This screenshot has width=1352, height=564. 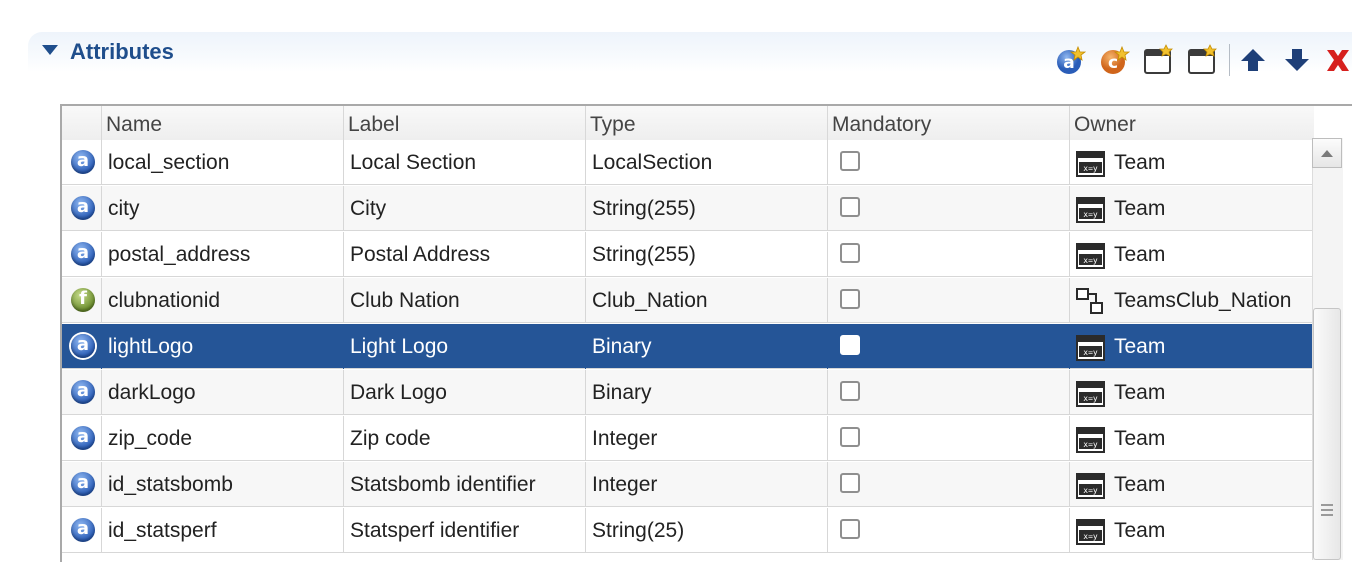 I want to click on cell-label: Light Logo, so click(x=465, y=346).